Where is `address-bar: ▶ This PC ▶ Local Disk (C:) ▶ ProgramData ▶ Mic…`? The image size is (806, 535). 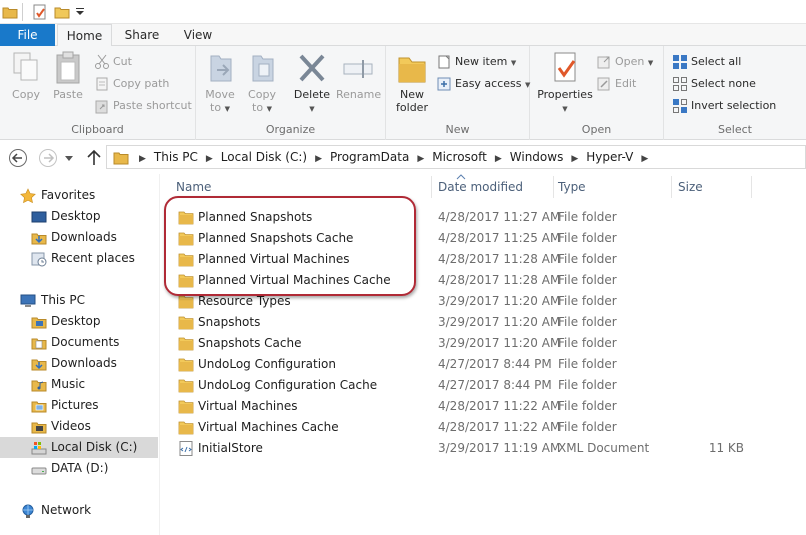 address-bar: ▶ This PC ▶ Local Disk (C:) ▶ ProgramData ▶ Mic… is located at coordinates (456, 157).